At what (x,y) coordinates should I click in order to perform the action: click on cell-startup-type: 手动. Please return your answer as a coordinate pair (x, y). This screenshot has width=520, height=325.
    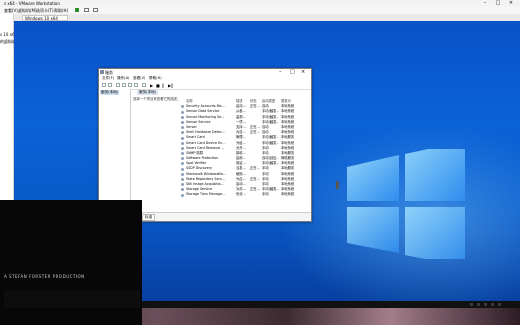
    Looking at the image, I should click on (265, 194).